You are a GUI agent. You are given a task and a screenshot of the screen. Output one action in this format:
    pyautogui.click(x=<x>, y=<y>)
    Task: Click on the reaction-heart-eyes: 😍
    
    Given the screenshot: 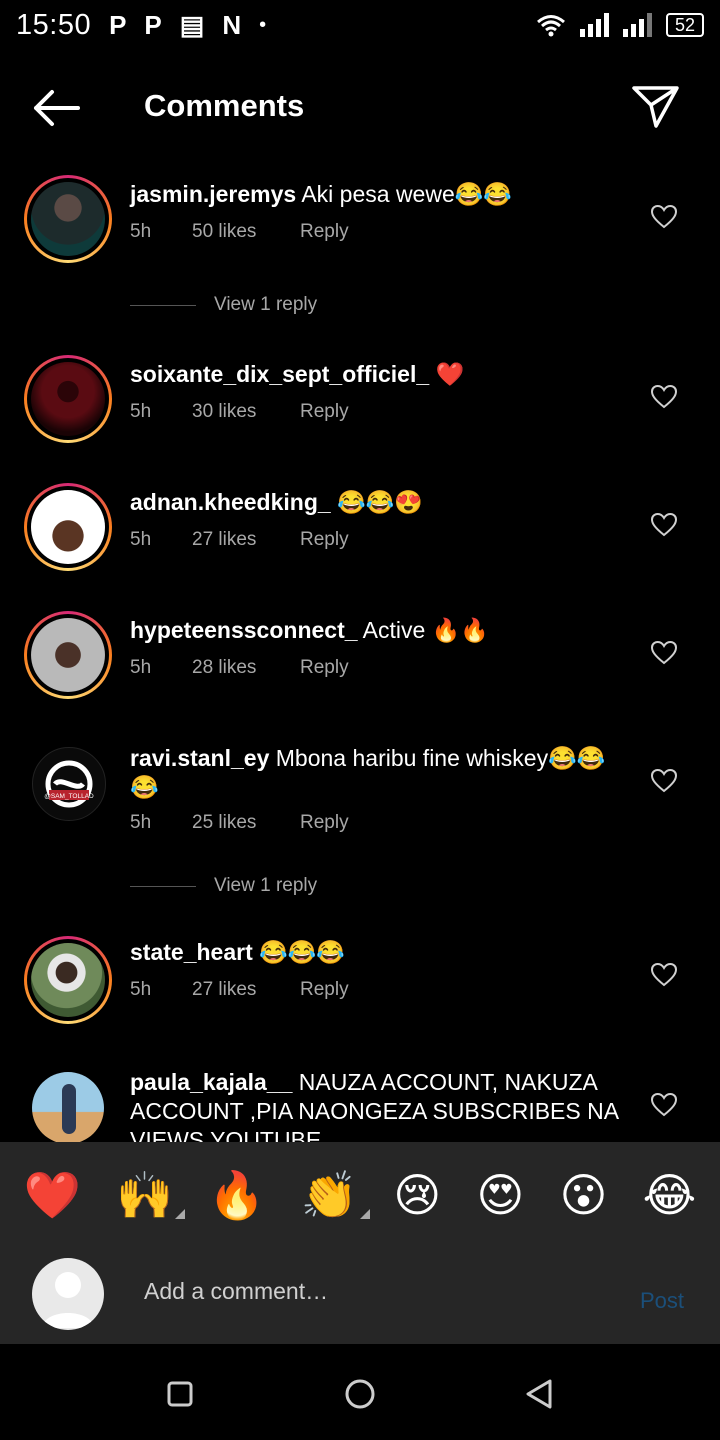 What is the action you would take?
    pyautogui.click(x=500, y=1195)
    